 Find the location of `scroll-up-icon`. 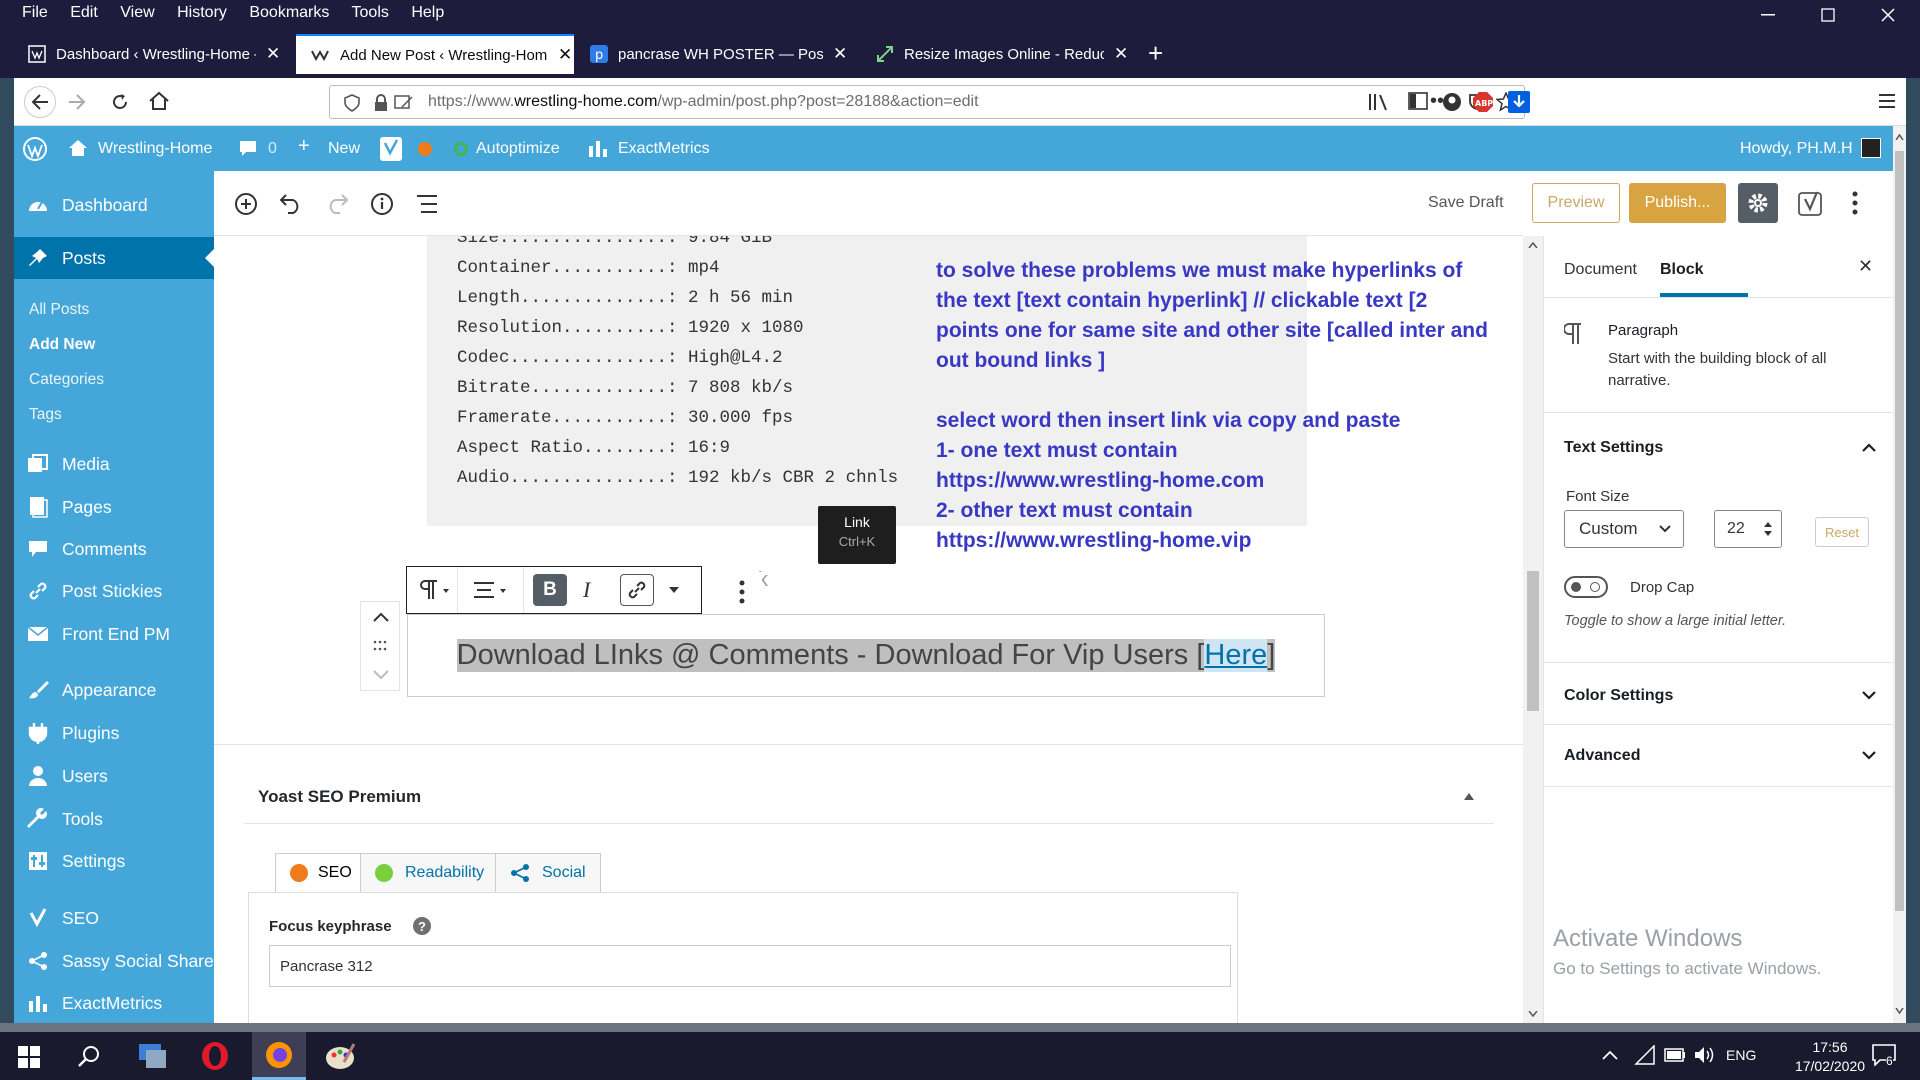

scroll-up-icon is located at coordinates (1533, 245).